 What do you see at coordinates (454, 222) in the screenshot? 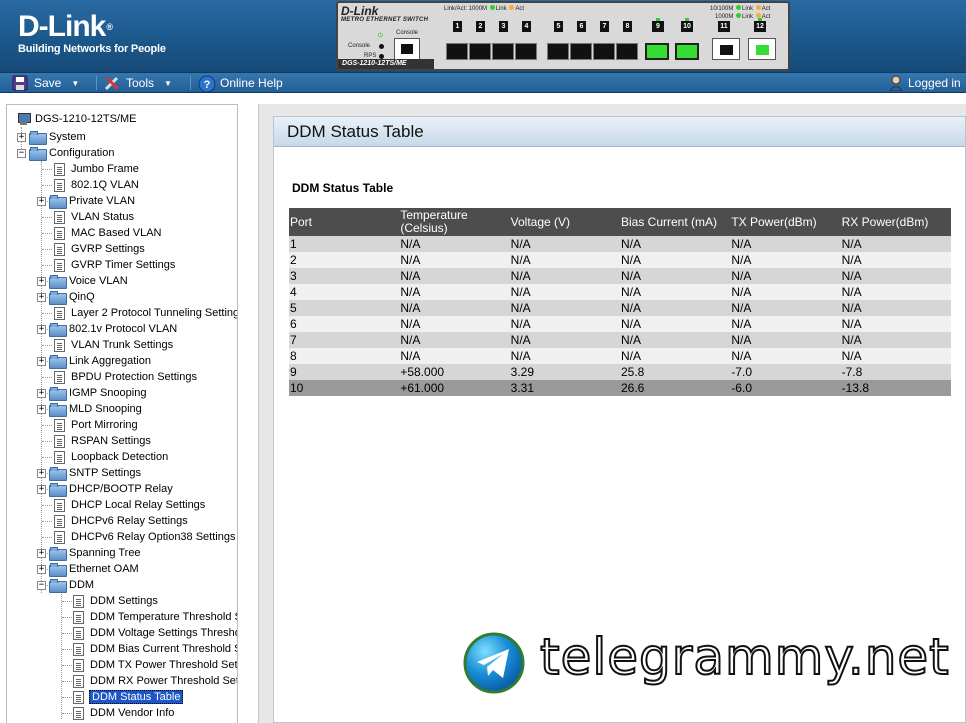
I see `col-header-temperature: Temperature (Celsius)` at bounding box center [454, 222].